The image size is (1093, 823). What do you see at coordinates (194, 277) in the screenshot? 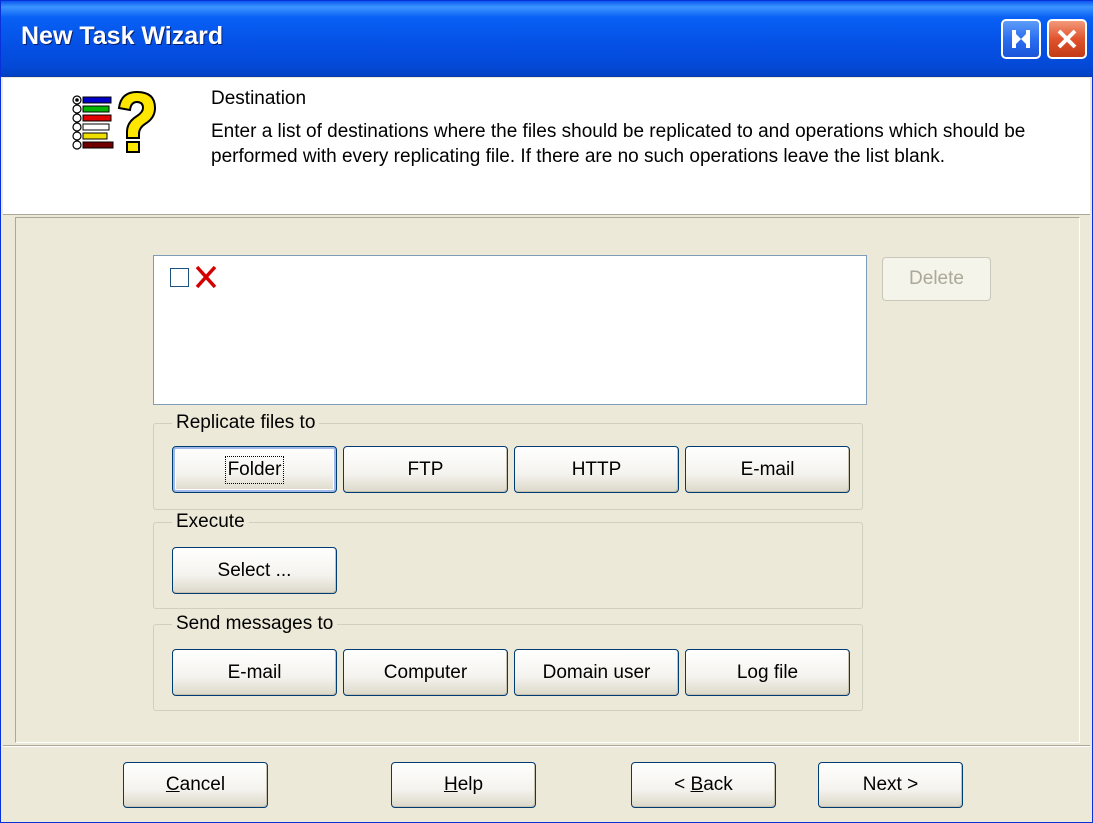
I see `list-item` at bounding box center [194, 277].